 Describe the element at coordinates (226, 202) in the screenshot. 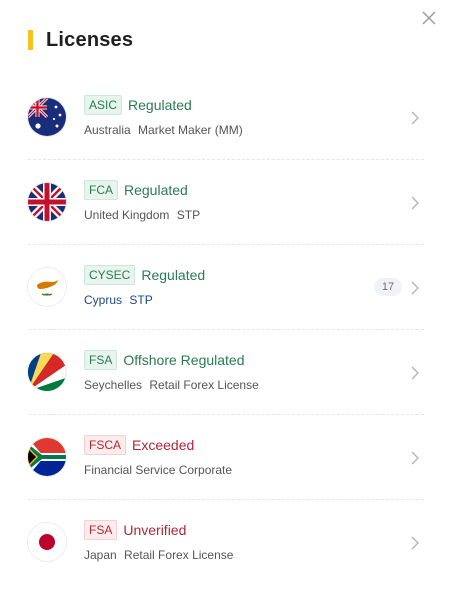

I see `license-item-united-kingdom: FCA Regulated United Kingdom STP` at that location.